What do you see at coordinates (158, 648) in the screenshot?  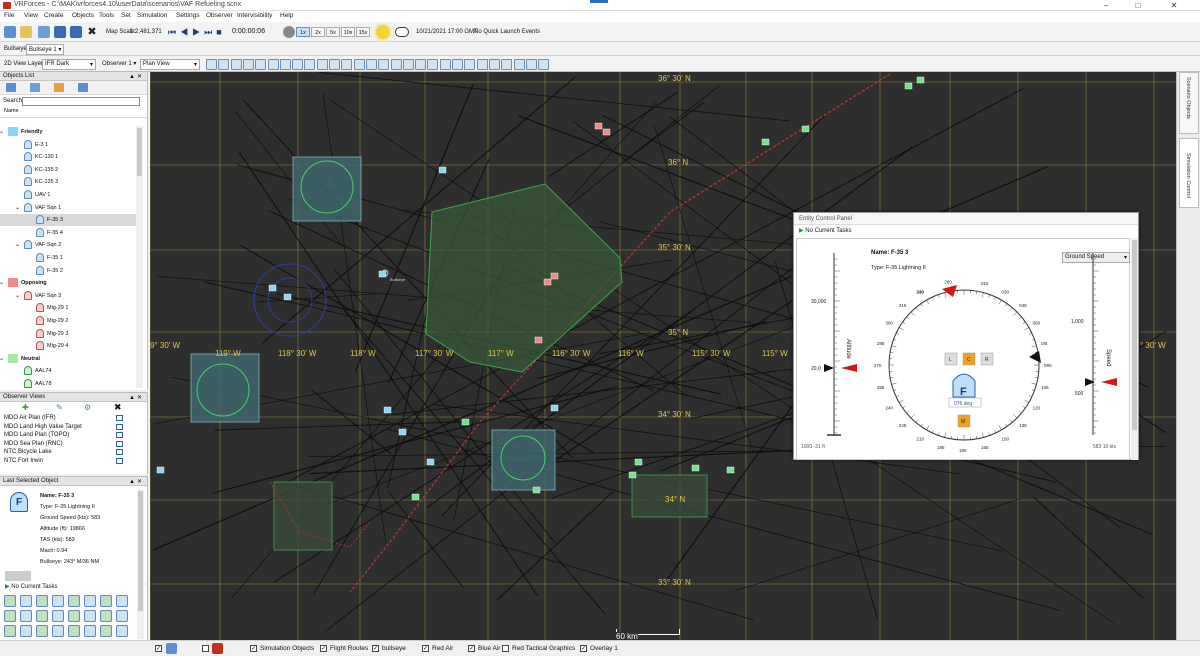 I see `status-checkbox-main: ✓` at bounding box center [158, 648].